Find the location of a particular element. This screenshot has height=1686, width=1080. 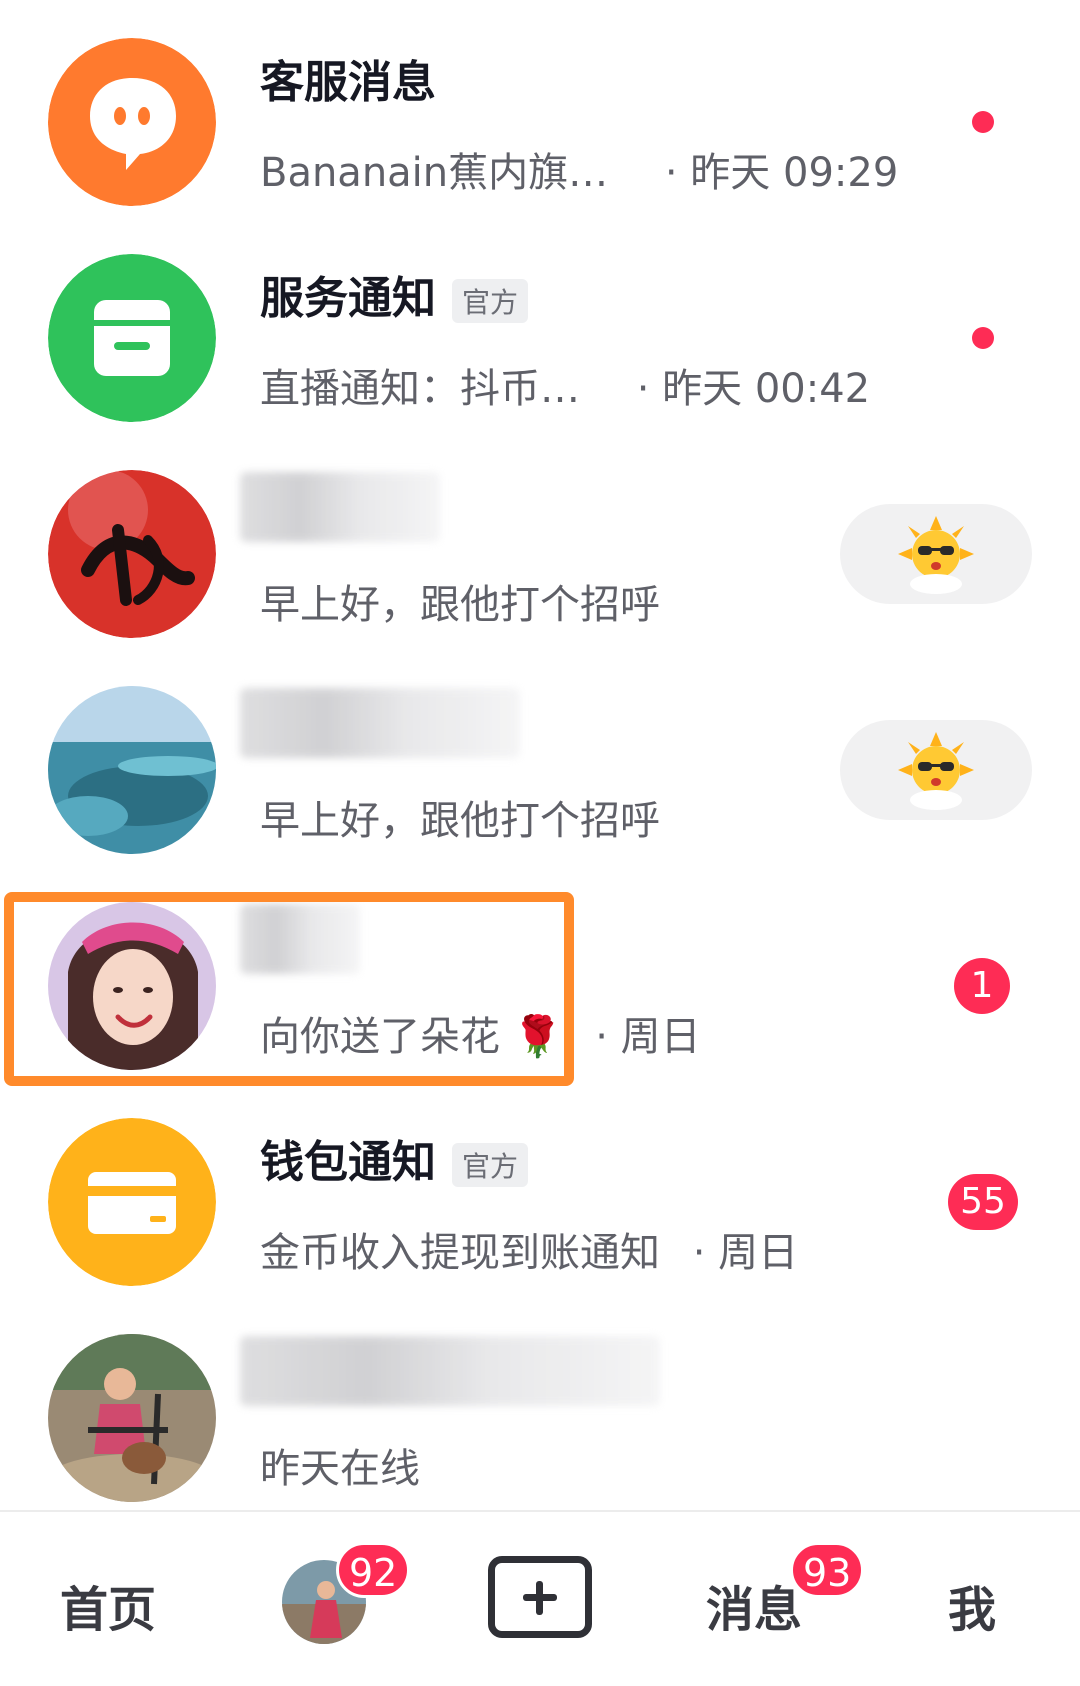

conversation-preview: 直播通知：抖币… · 昨天 00:42 is located at coordinates (565, 385).